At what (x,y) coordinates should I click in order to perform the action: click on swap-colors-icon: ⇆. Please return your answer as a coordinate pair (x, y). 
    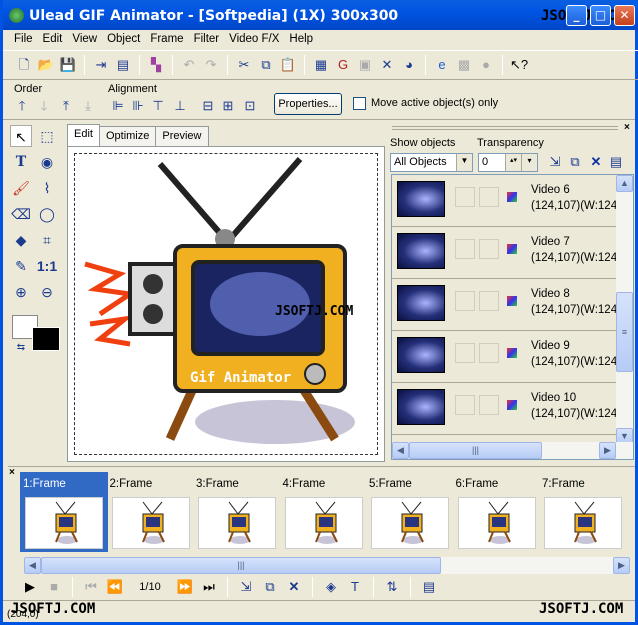
    Looking at the image, I should click on (21, 348).